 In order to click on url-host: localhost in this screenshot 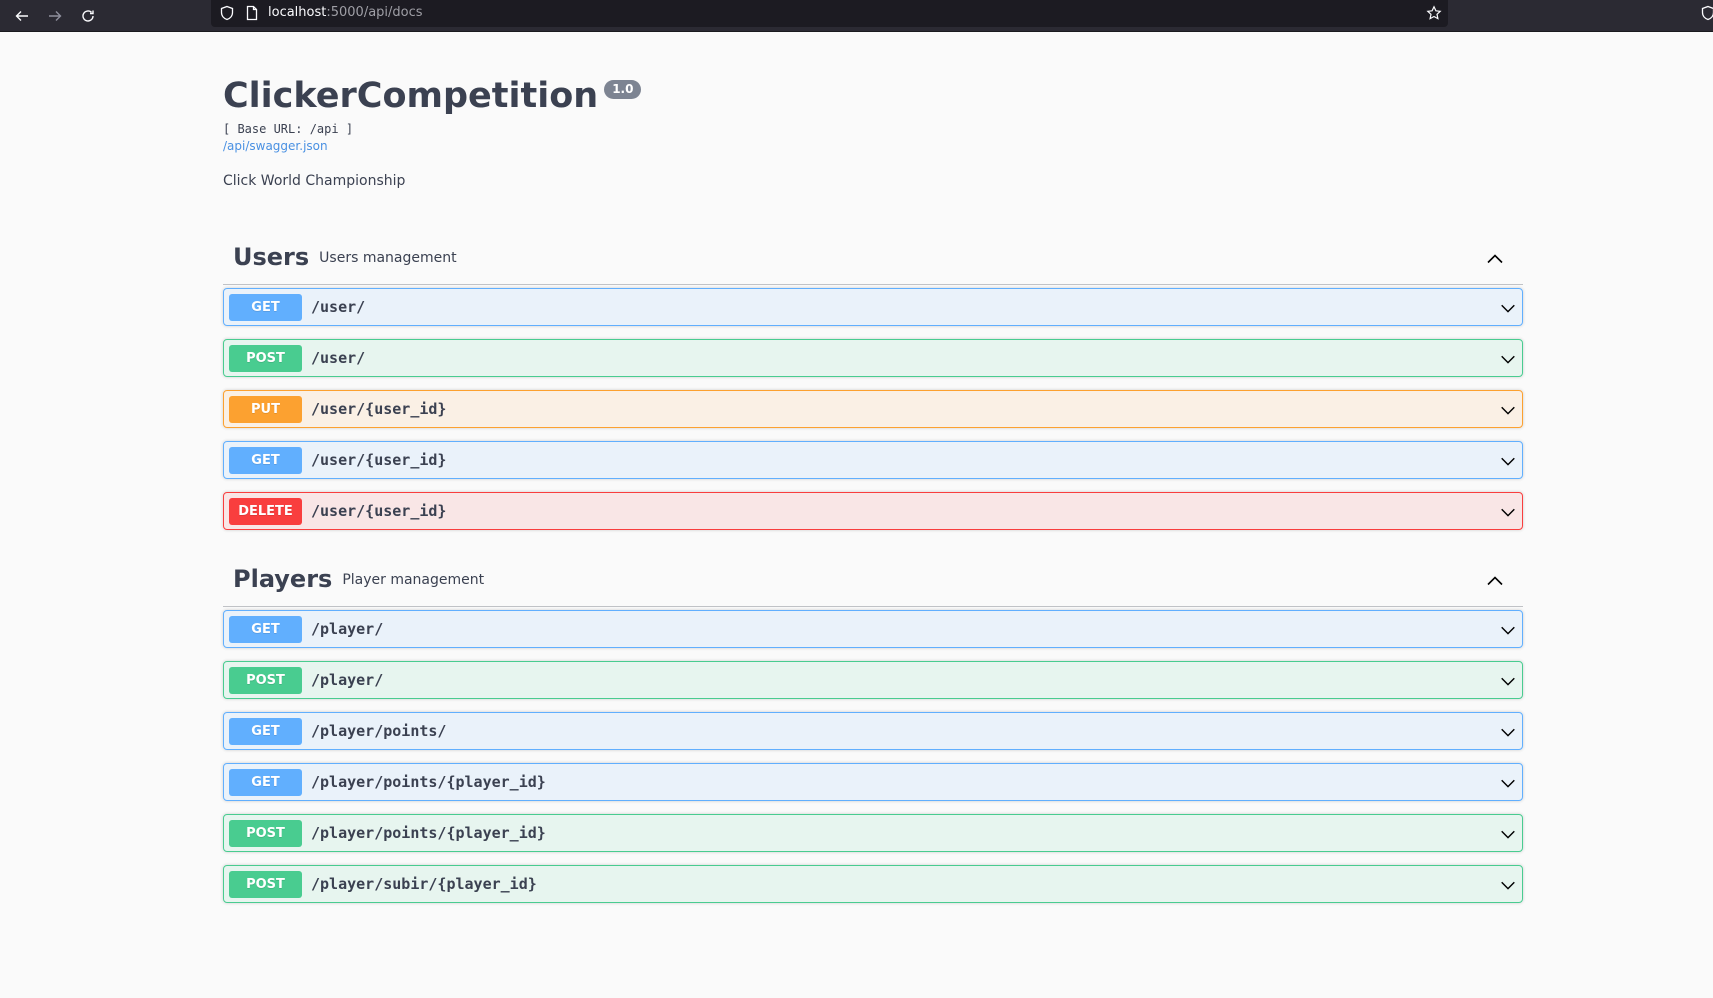, I will do `click(297, 12)`.